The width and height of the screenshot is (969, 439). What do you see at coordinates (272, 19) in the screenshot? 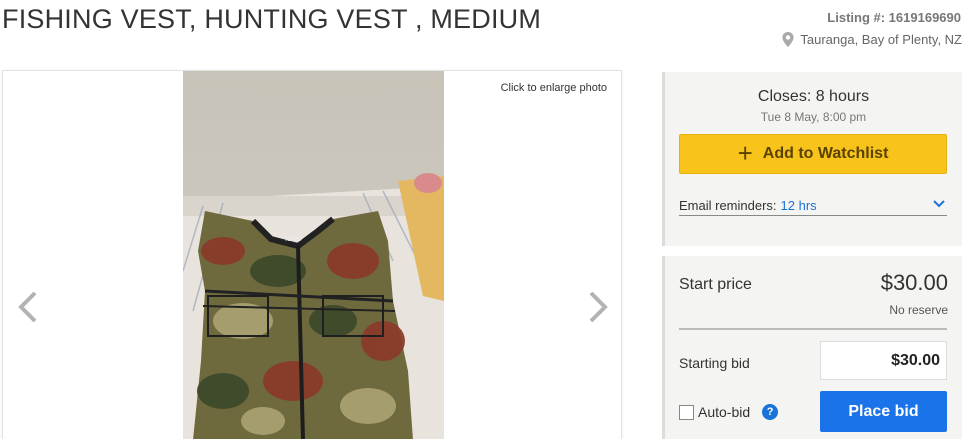
I see `listing-title: FISHING VEST, HUNTING VEST , MEDIUM` at bounding box center [272, 19].